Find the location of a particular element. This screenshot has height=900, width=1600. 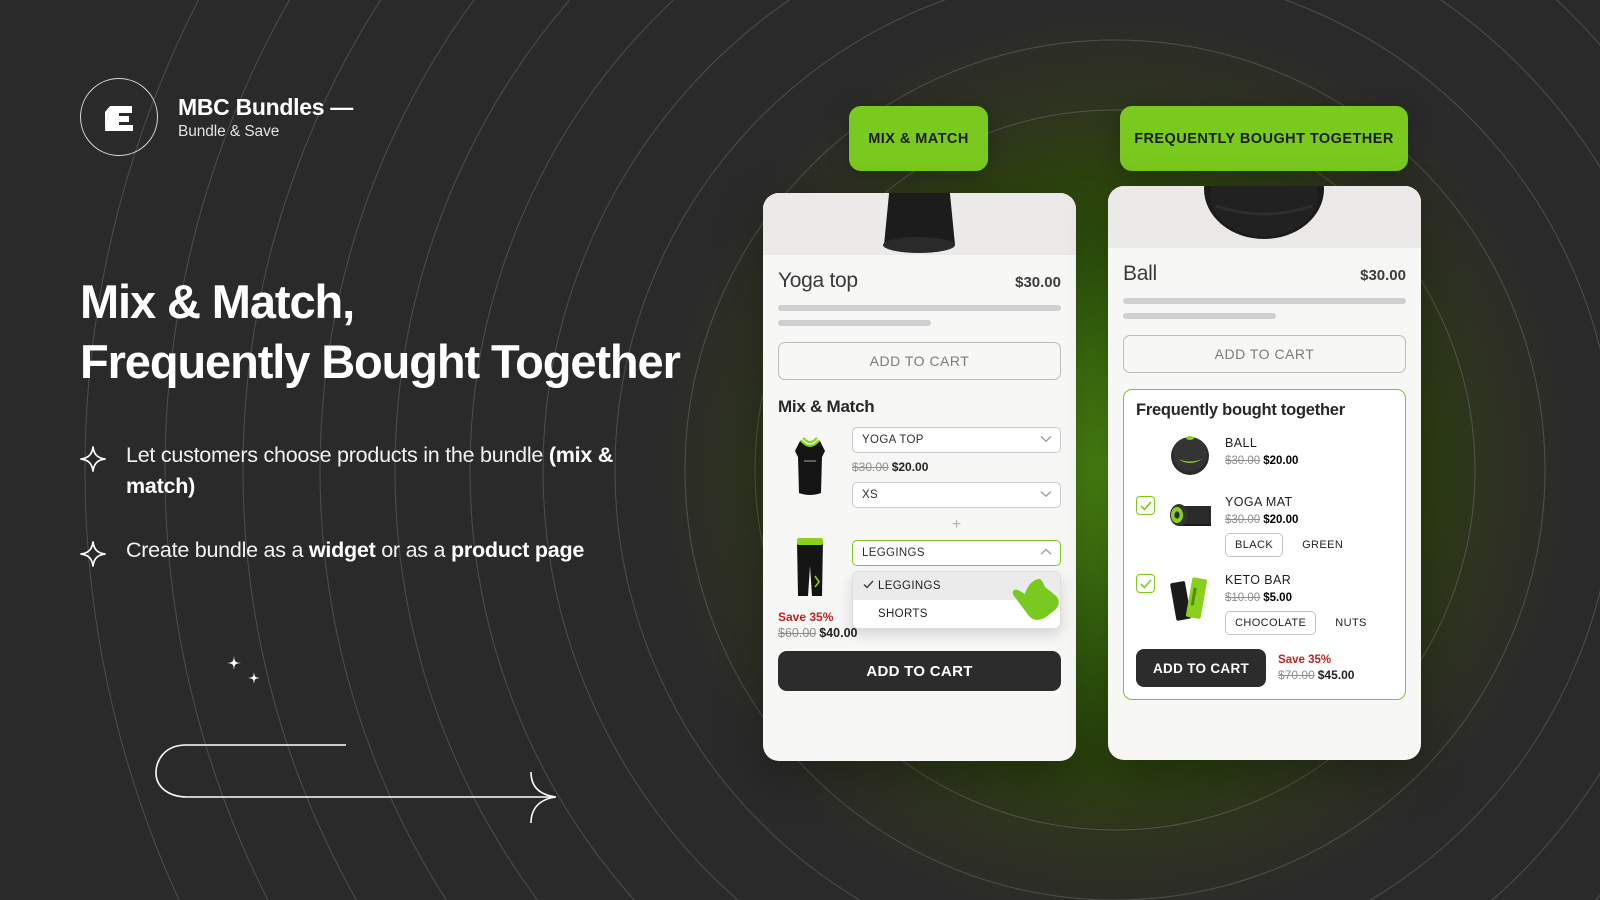

tab-frequently-bought-together: FREQUENTLY BOUGHT TOGETHER is located at coordinates (1264, 138).